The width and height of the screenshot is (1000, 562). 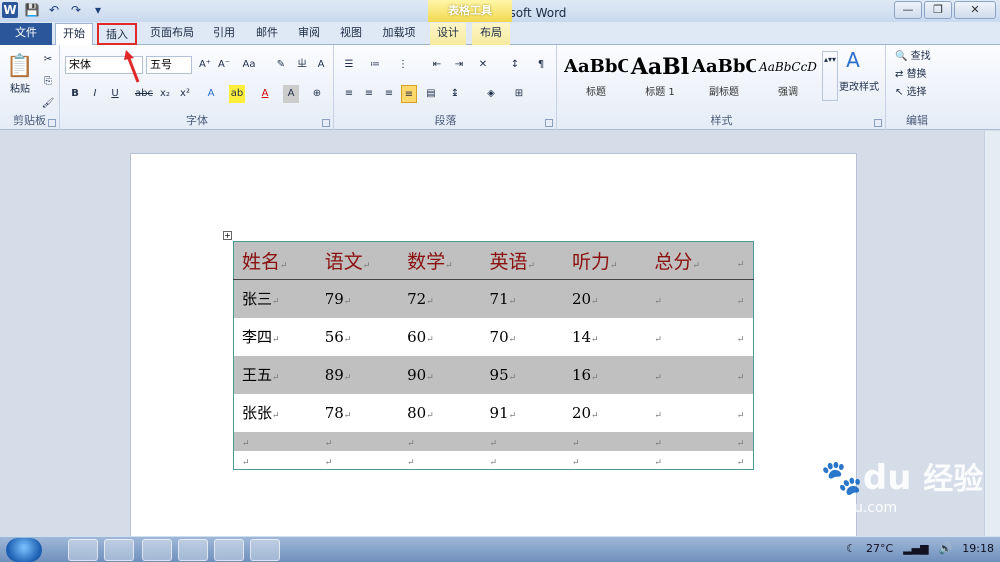 I want to click on ie2-taskbar-icon, so click(x=119, y=550).